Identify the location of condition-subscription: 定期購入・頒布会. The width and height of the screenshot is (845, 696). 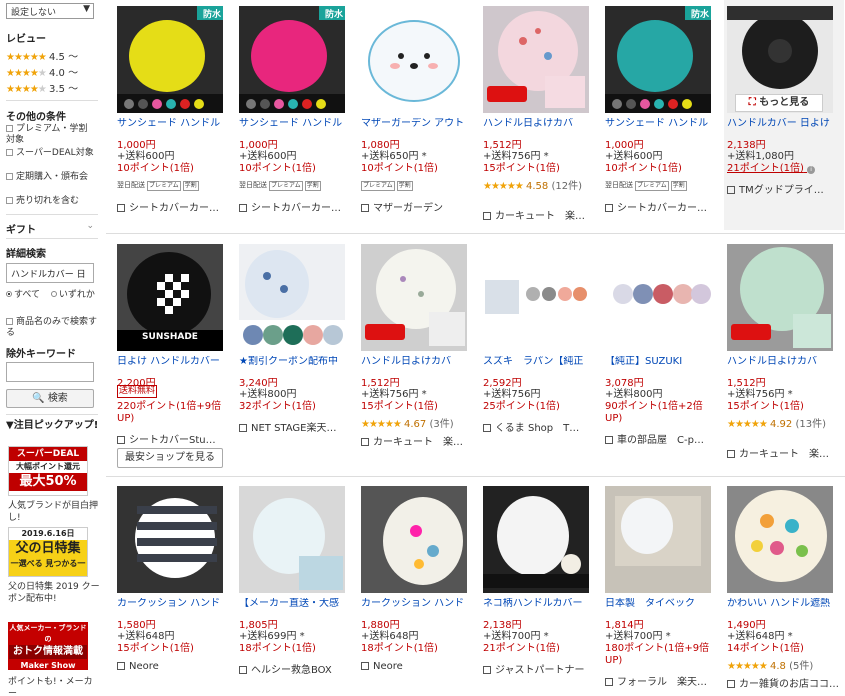
(52, 177).